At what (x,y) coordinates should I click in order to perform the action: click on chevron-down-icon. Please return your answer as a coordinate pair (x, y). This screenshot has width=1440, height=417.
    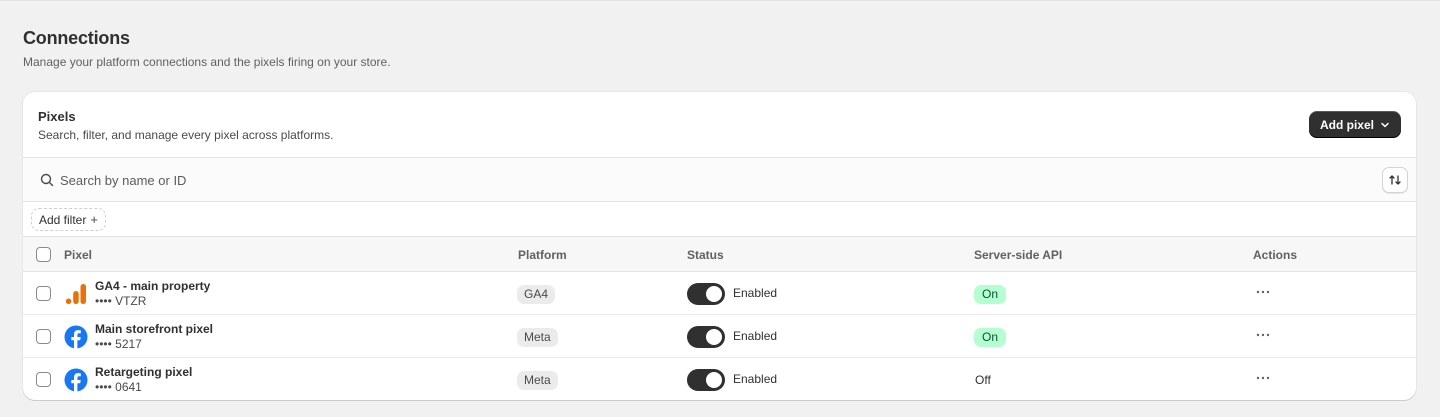
    Looking at the image, I should click on (1385, 124).